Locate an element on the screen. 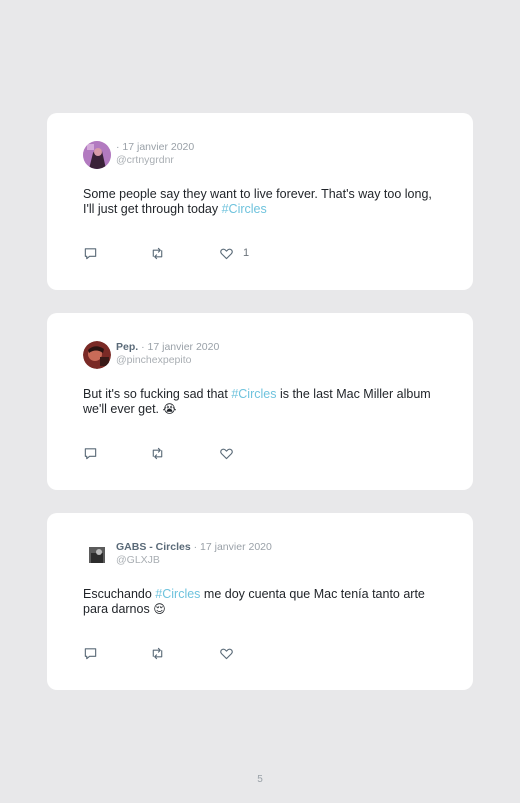 The height and width of the screenshot is (803, 520). tweet-meta: · 17 janvier 2020 @crtnygrdnr is located at coordinates (155, 154).